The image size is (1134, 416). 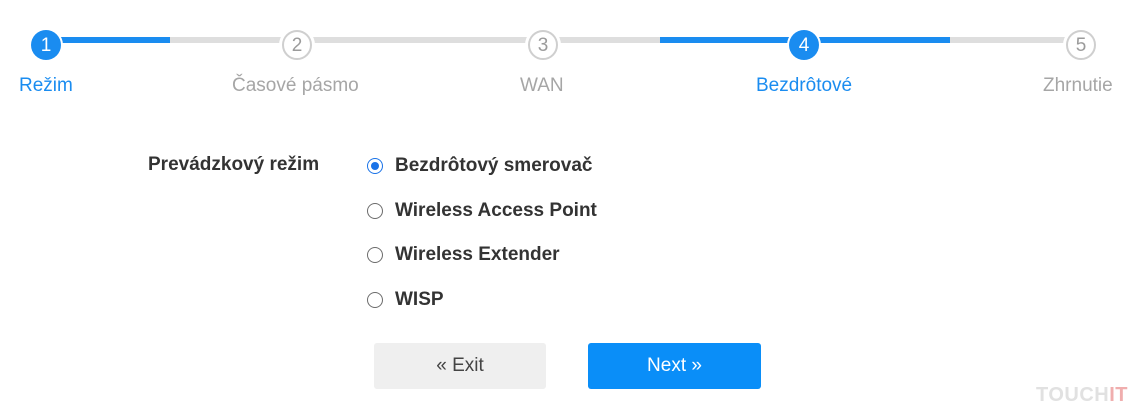 What do you see at coordinates (295, 86) in the screenshot?
I see `step-2-label: Časové pásmo` at bounding box center [295, 86].